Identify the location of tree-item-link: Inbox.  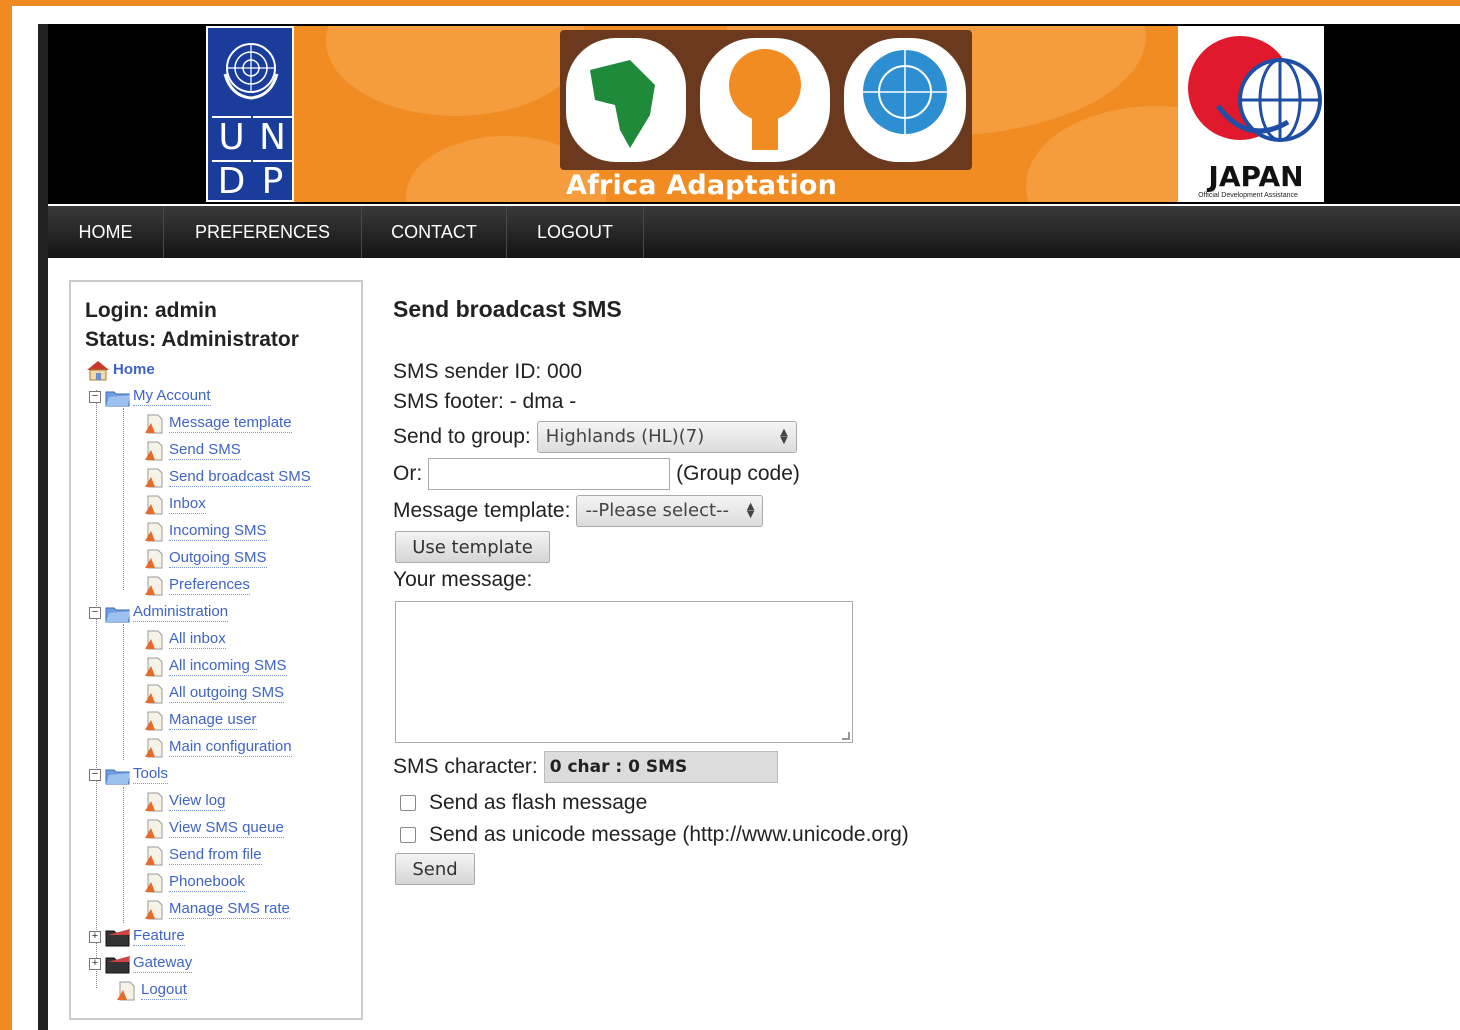
(187, 504).